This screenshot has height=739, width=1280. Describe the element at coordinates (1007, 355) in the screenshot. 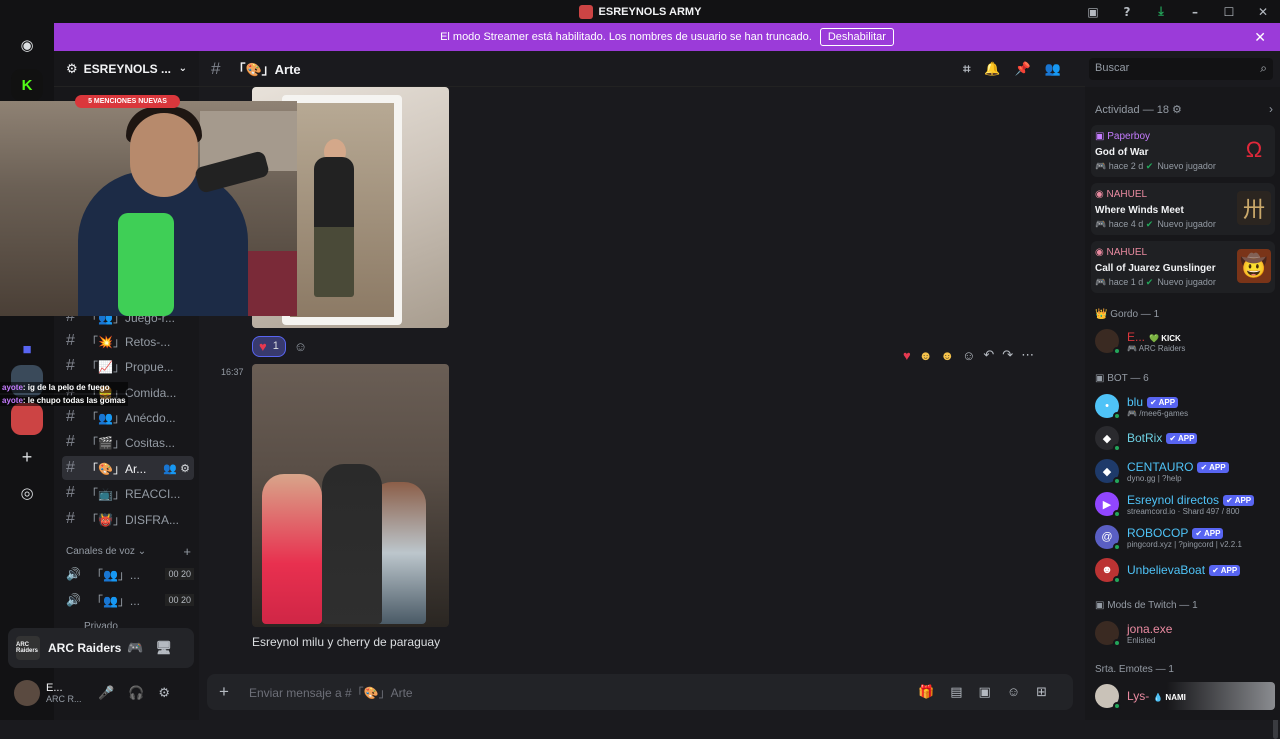

I see `forward-icon: ↷` at that location.